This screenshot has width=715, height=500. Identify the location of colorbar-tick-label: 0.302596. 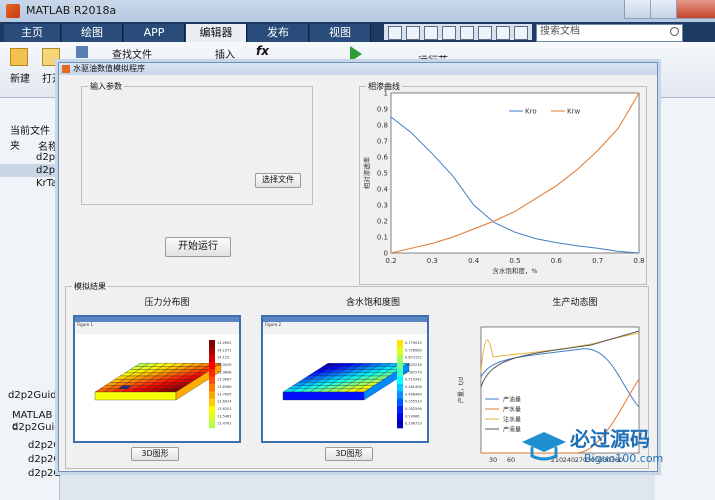
(413, 409).